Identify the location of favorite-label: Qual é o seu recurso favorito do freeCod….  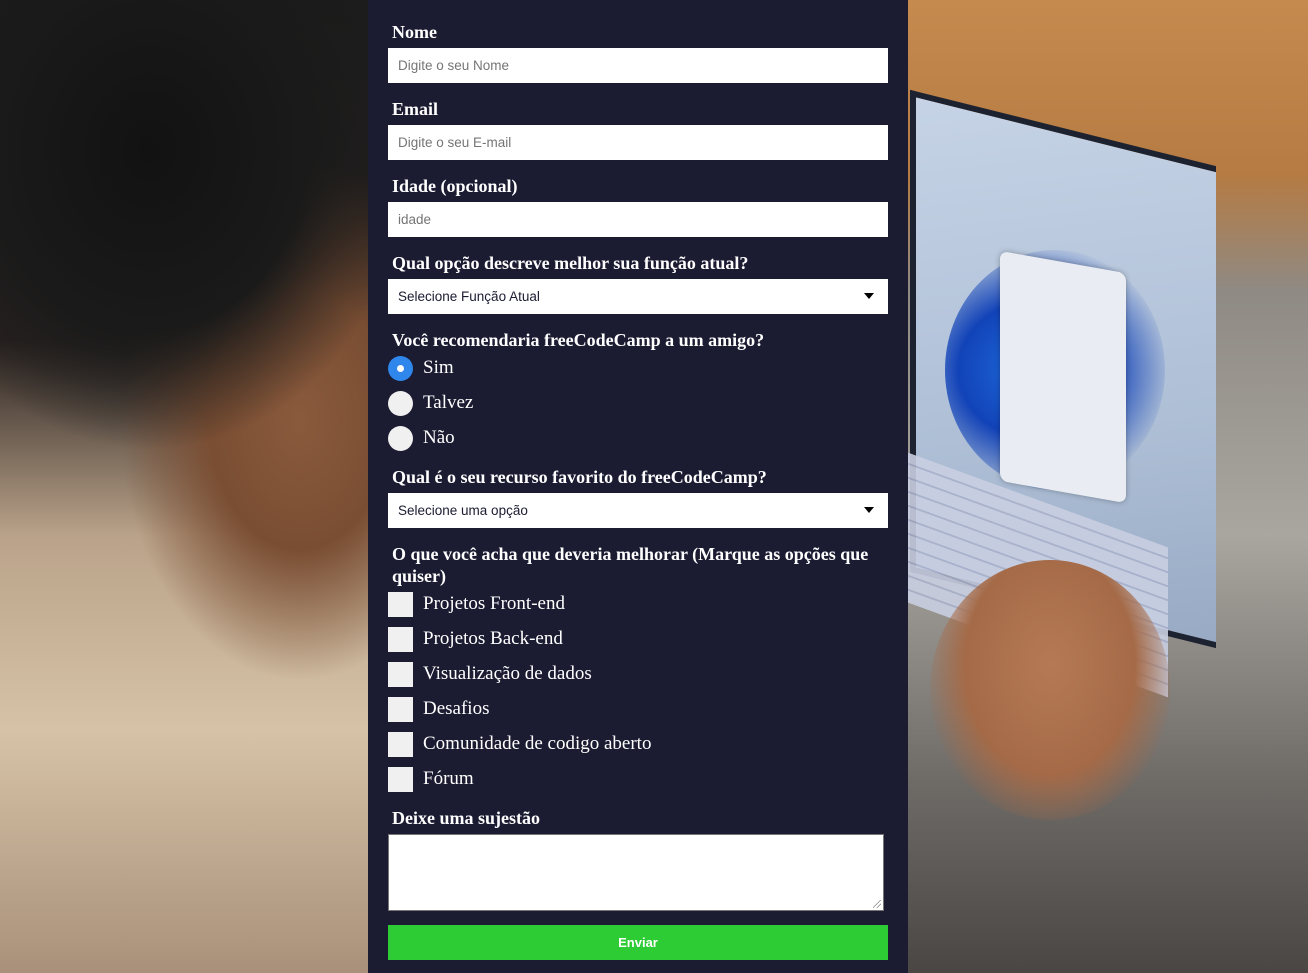
(579, 477).